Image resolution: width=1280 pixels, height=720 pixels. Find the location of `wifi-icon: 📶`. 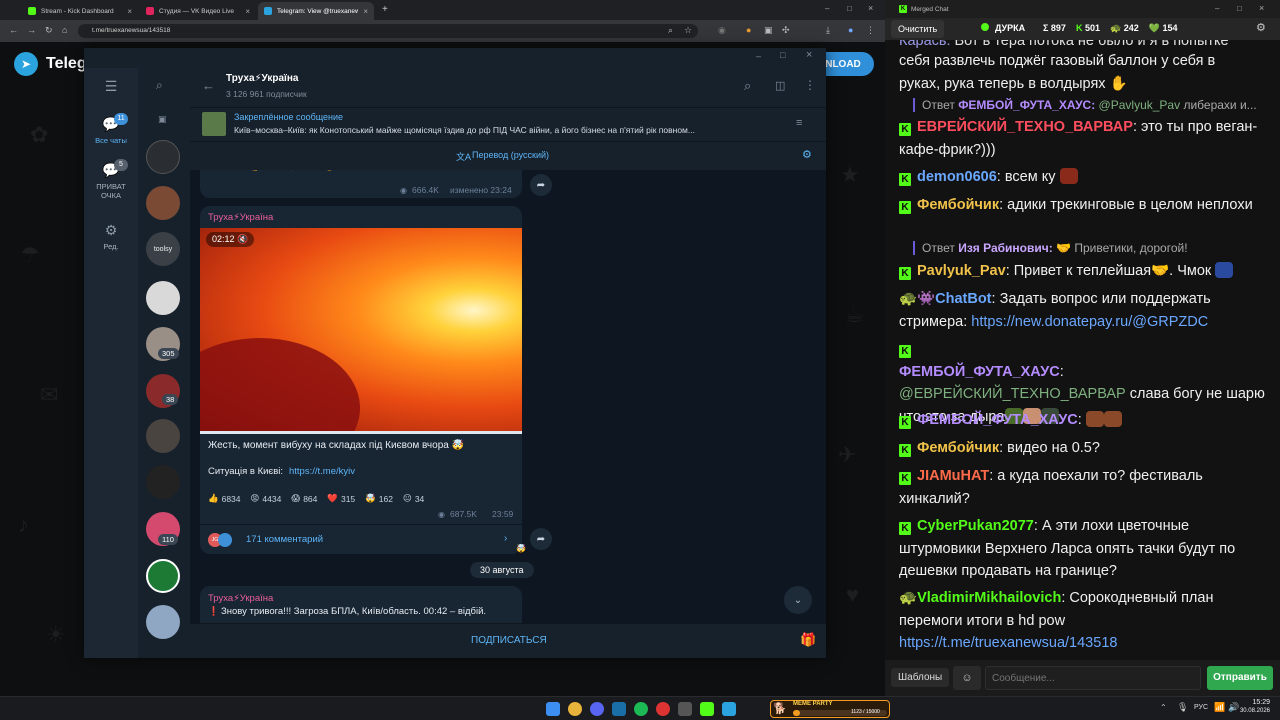

wifi-icon: 📶 is located at coordinates (1219, 707).